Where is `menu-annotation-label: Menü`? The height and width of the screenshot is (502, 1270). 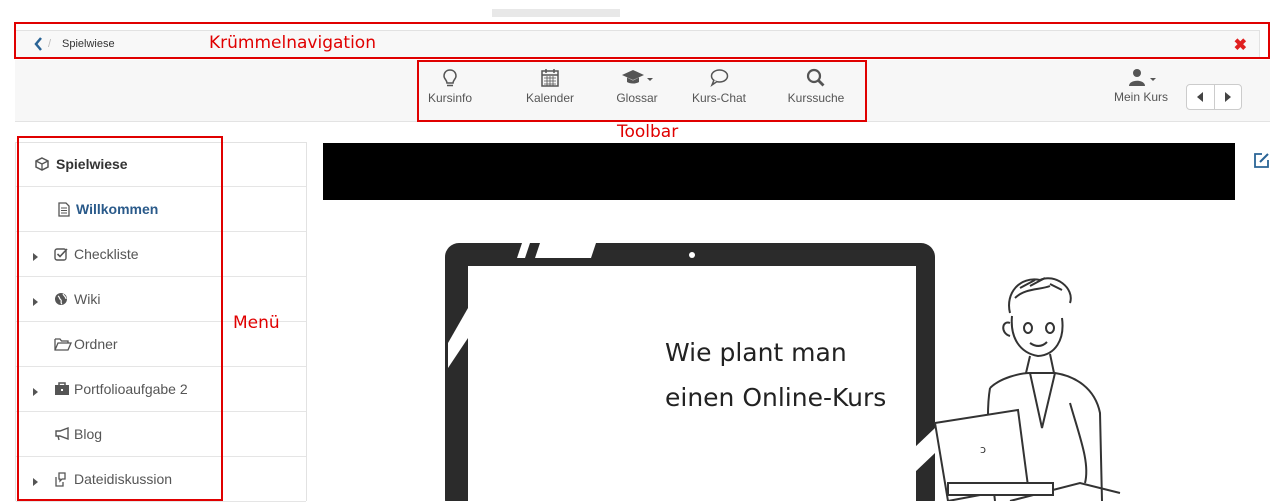
menu-annotation-label: Menü is located at coordinates (256, 323).